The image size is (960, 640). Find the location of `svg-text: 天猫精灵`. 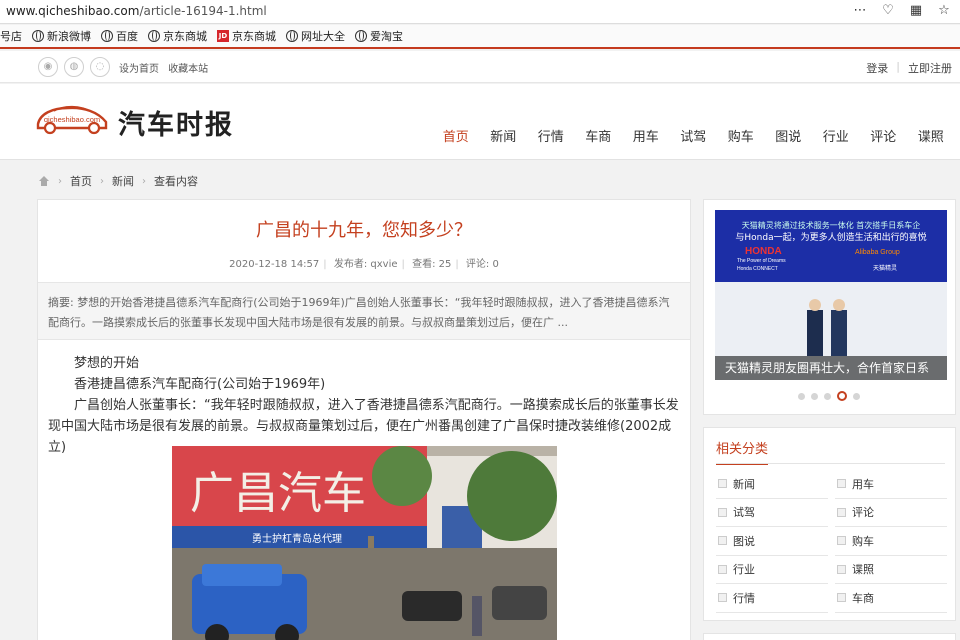

svg-text: 天猫精灵 is located at coordinates (885, 268).